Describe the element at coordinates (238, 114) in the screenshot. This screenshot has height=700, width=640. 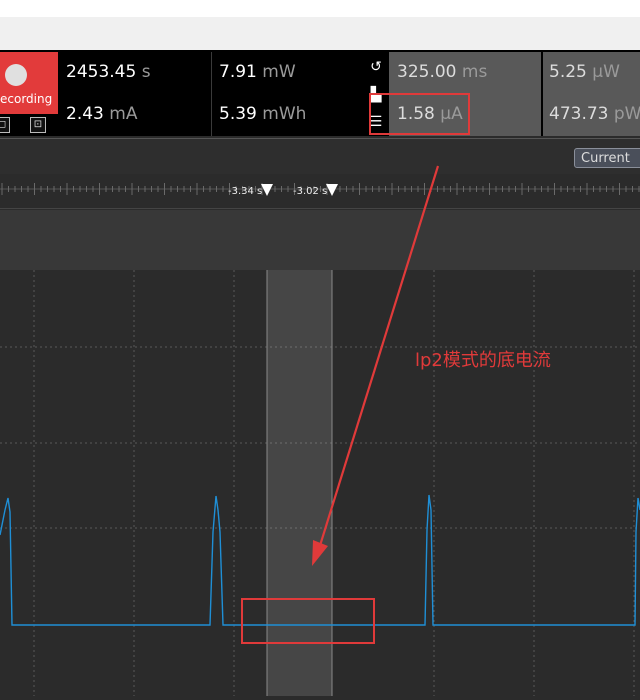
I see `stat-energy-value: 5.39` at that location.